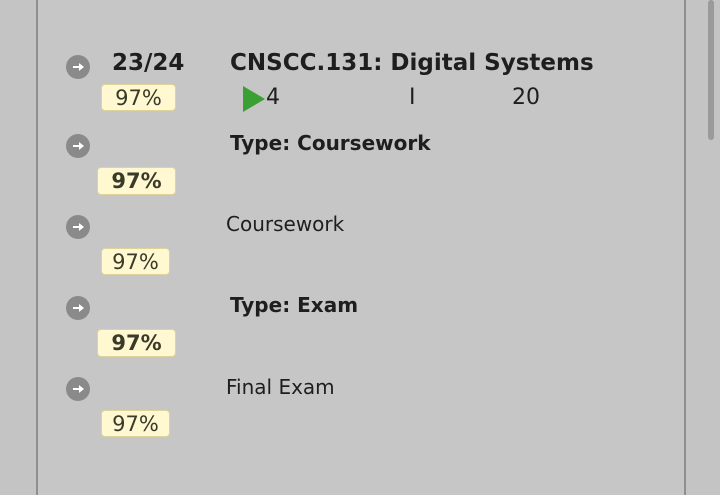 The image size is (720, 495). What do you see at coordinates (138, 97) in the screenshot?
I see `module-percent-badge: 97%` at bounding box center [138, 97].